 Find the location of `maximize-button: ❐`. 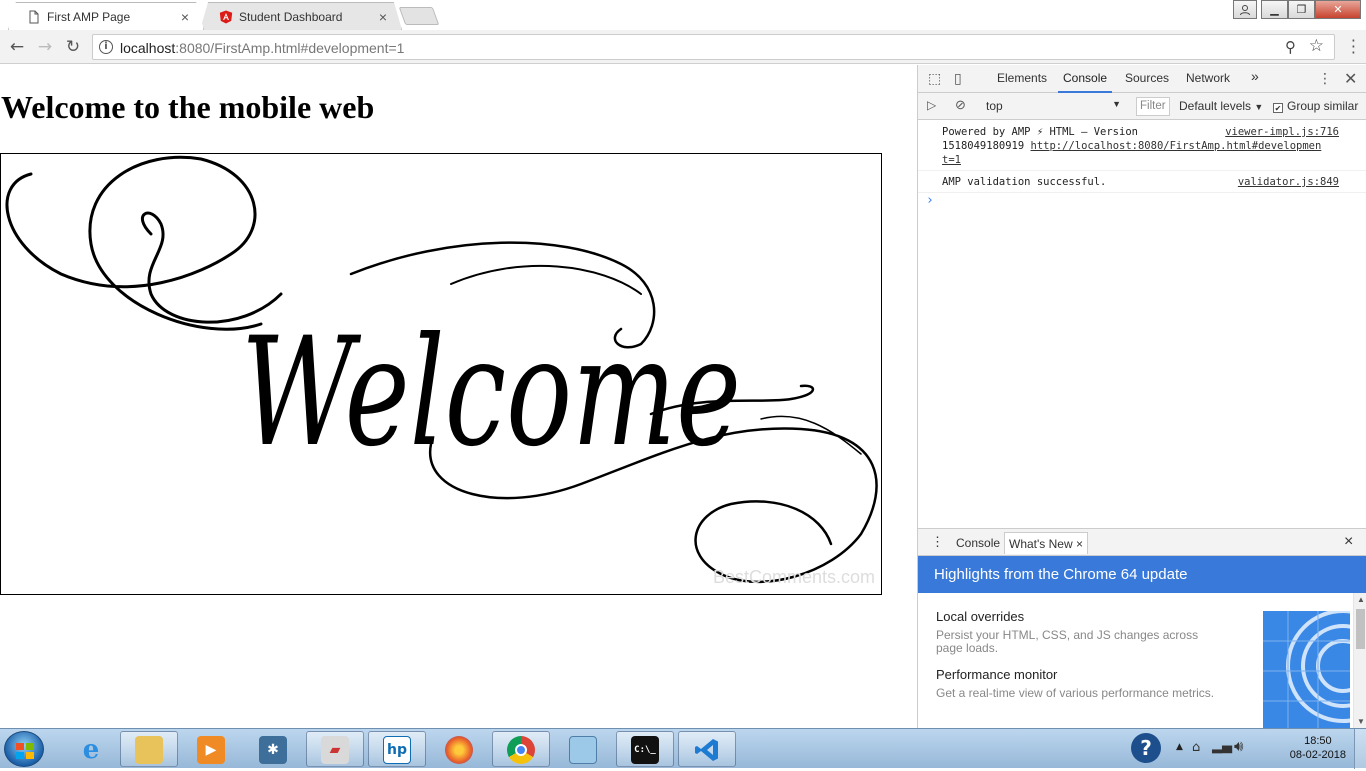

maximize-button: ❐ is located at coordinates (1301, 9).